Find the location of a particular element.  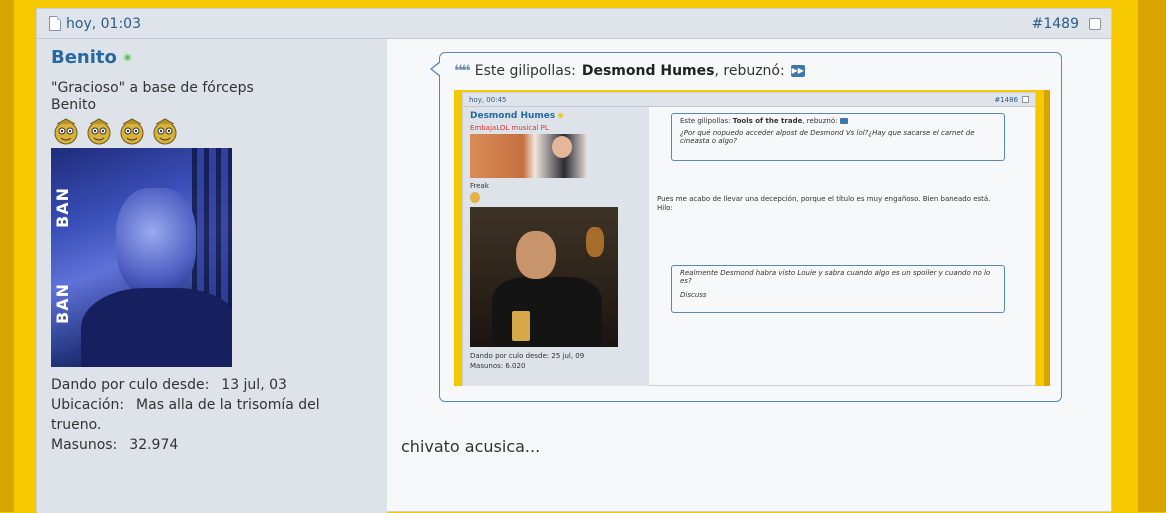

page-frame-right-inner is located at coordinates (1152, 256).